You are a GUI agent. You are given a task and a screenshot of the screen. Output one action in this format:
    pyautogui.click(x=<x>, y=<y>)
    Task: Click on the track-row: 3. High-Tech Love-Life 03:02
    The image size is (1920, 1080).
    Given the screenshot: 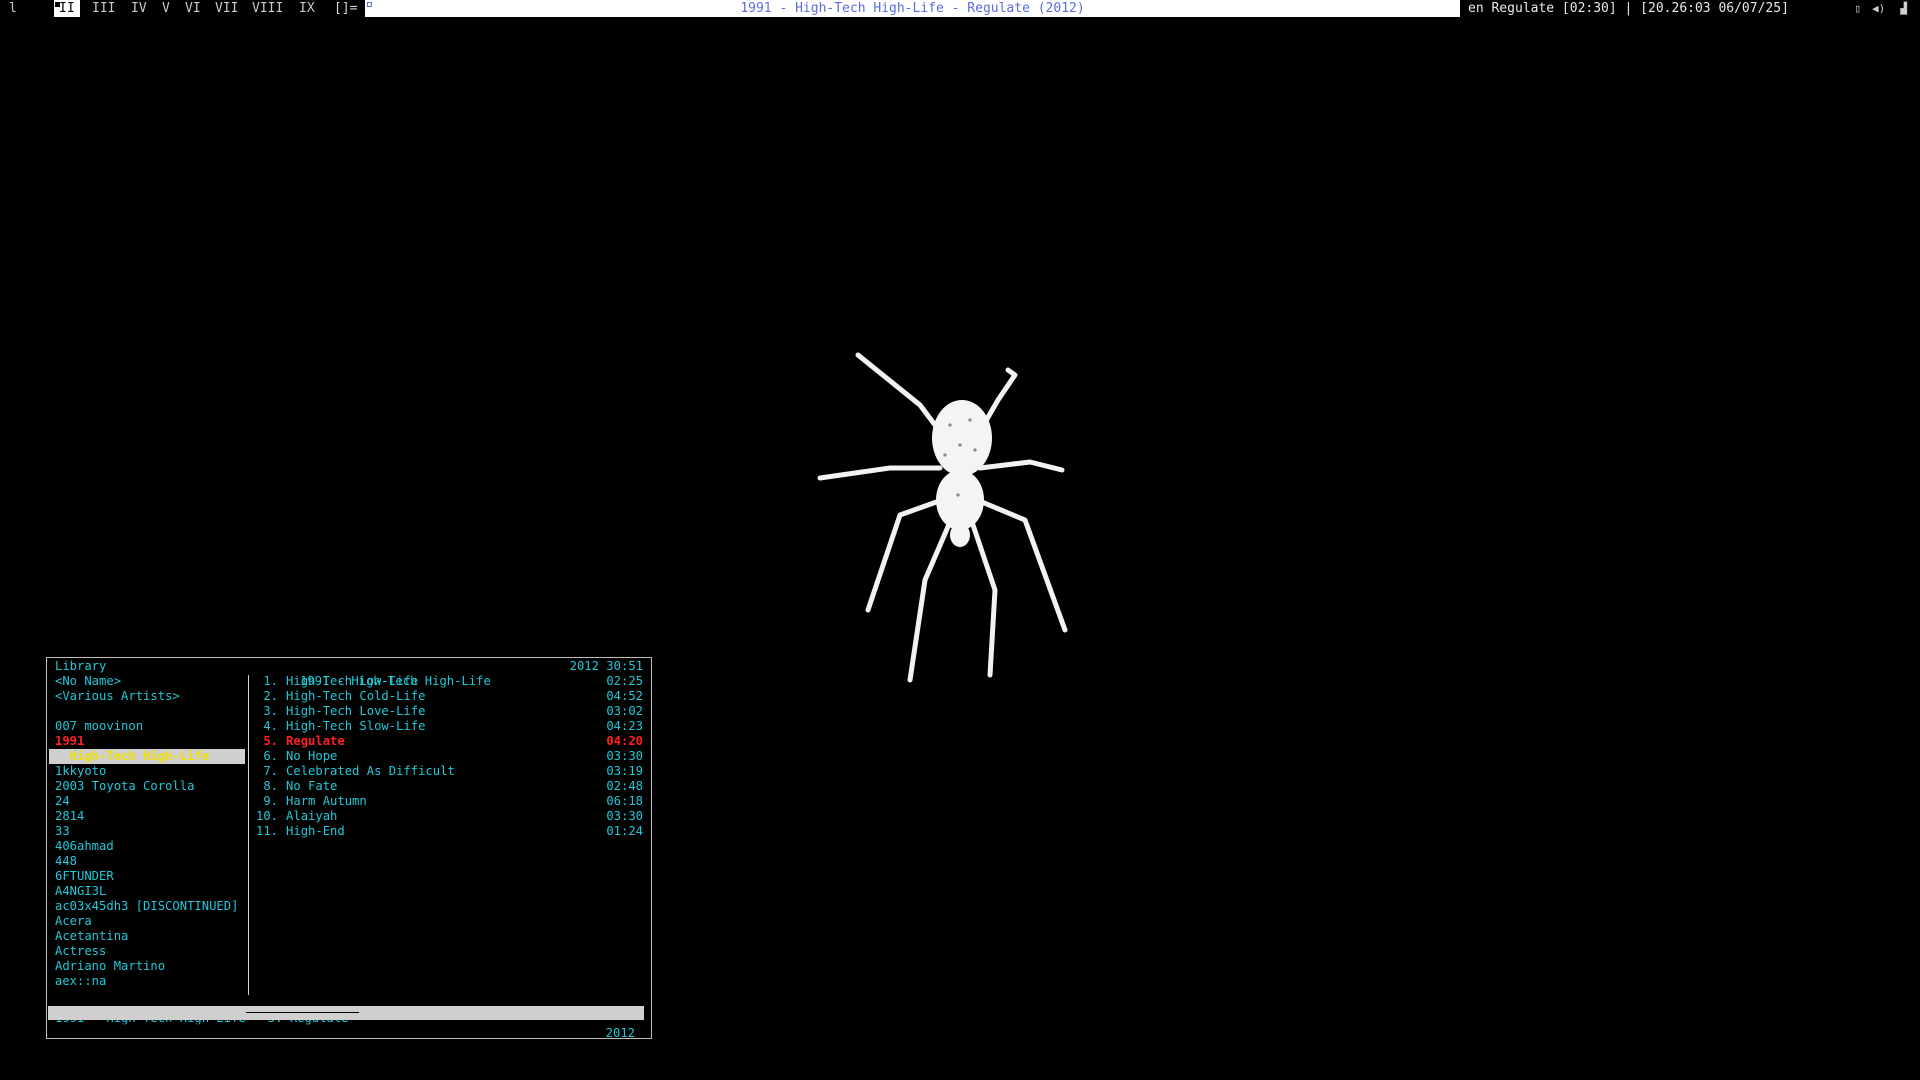 What is the action you would take?
    pyautogui.click(x=449, y=711)
    